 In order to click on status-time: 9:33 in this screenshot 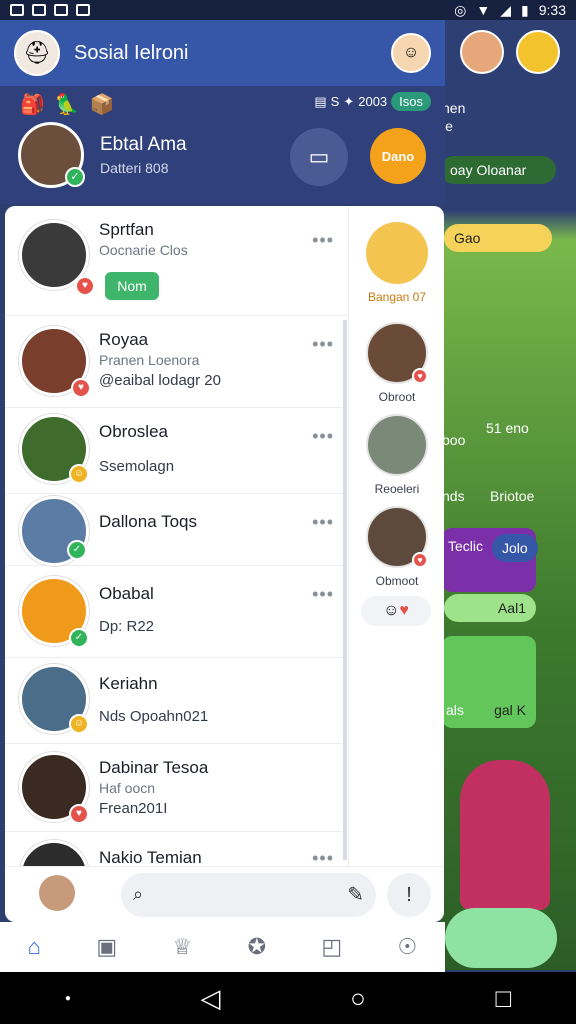, I will do `click(552, 10)`.